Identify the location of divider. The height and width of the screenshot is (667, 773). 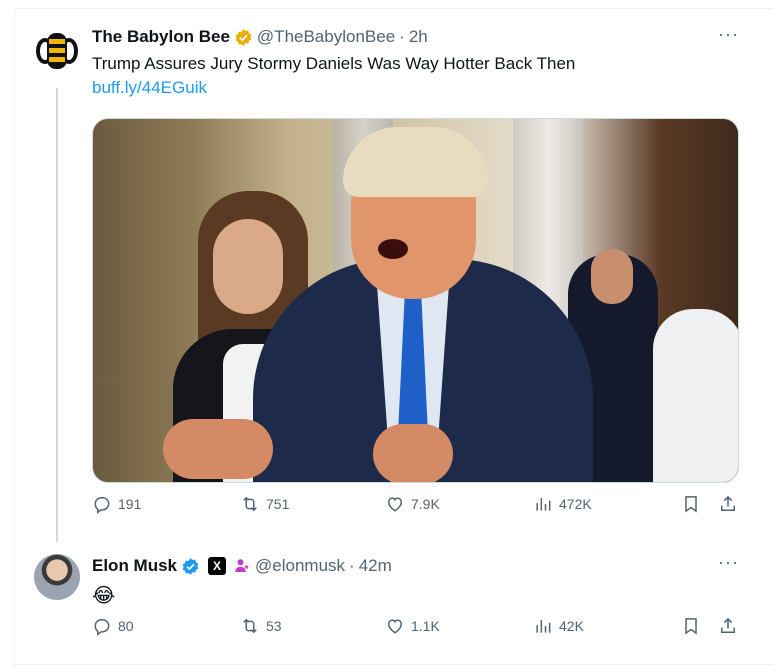
(393, 664).